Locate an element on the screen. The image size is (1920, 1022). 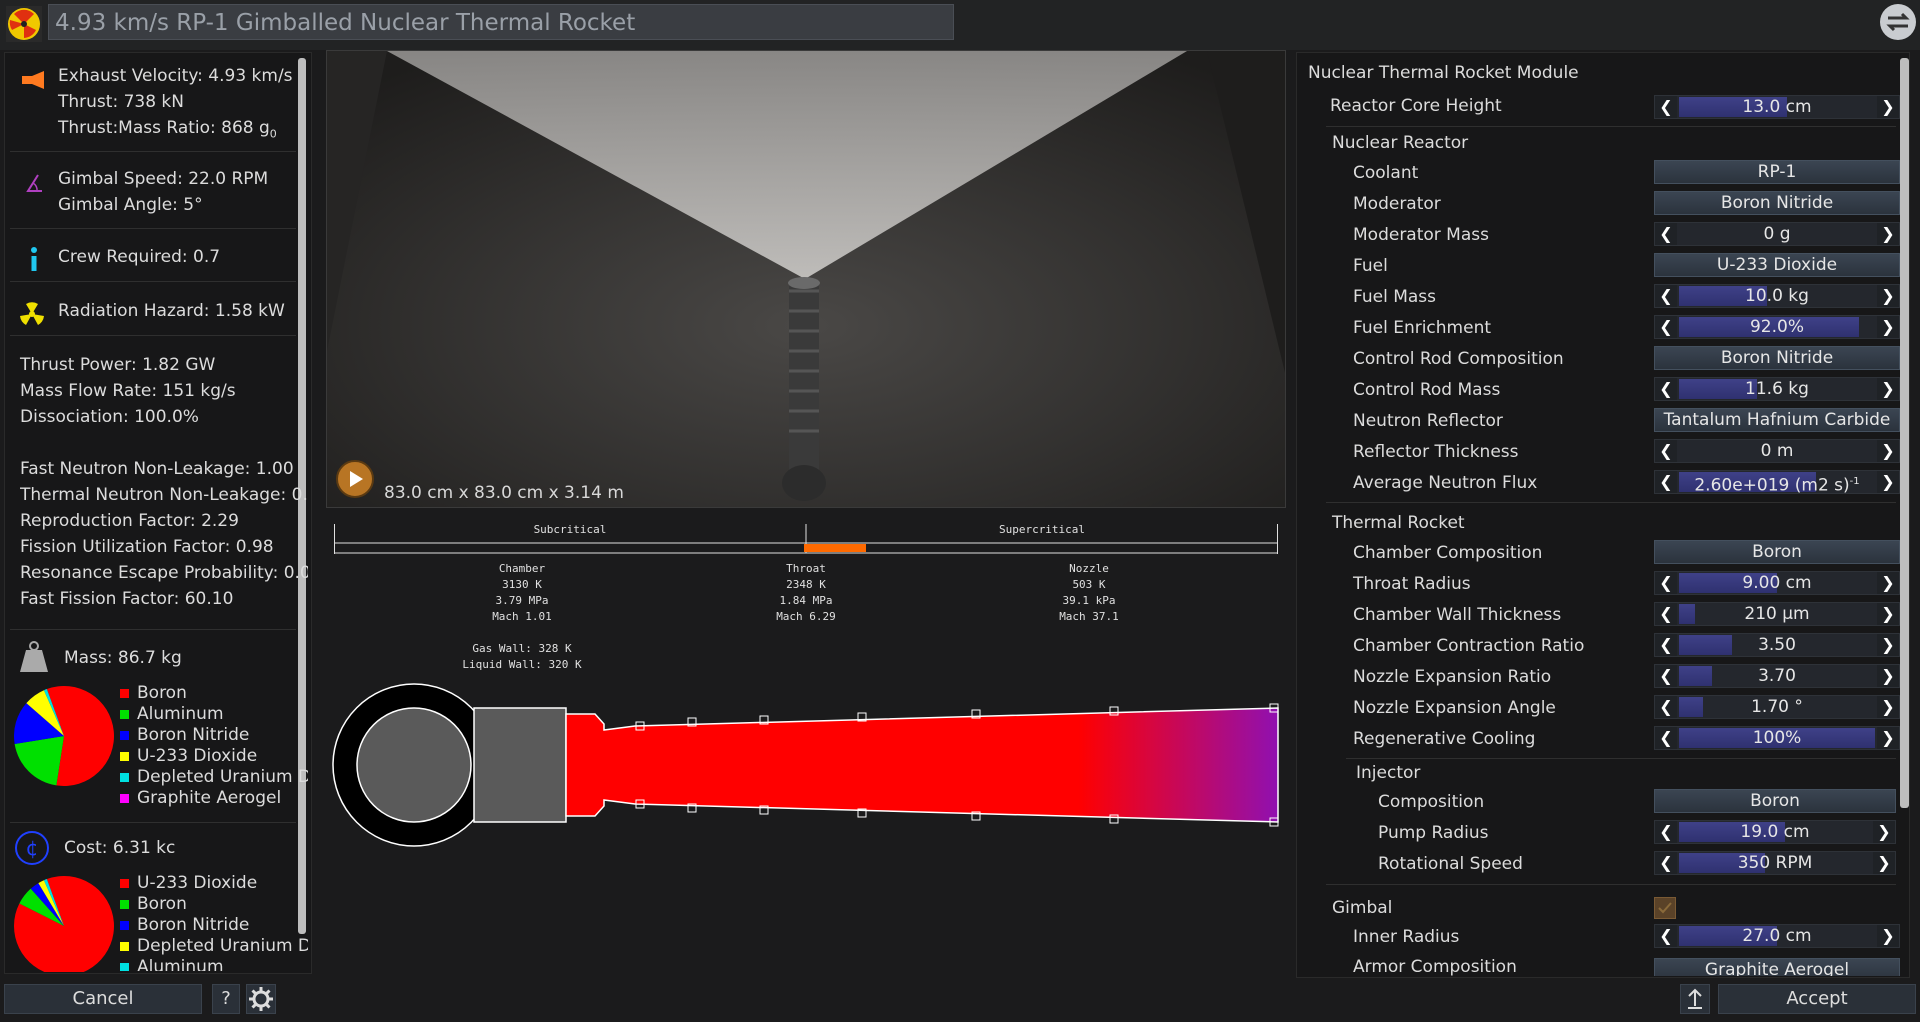
fuel-dropdown: U-233 Dioxide is located at coordinates (1777, 265).